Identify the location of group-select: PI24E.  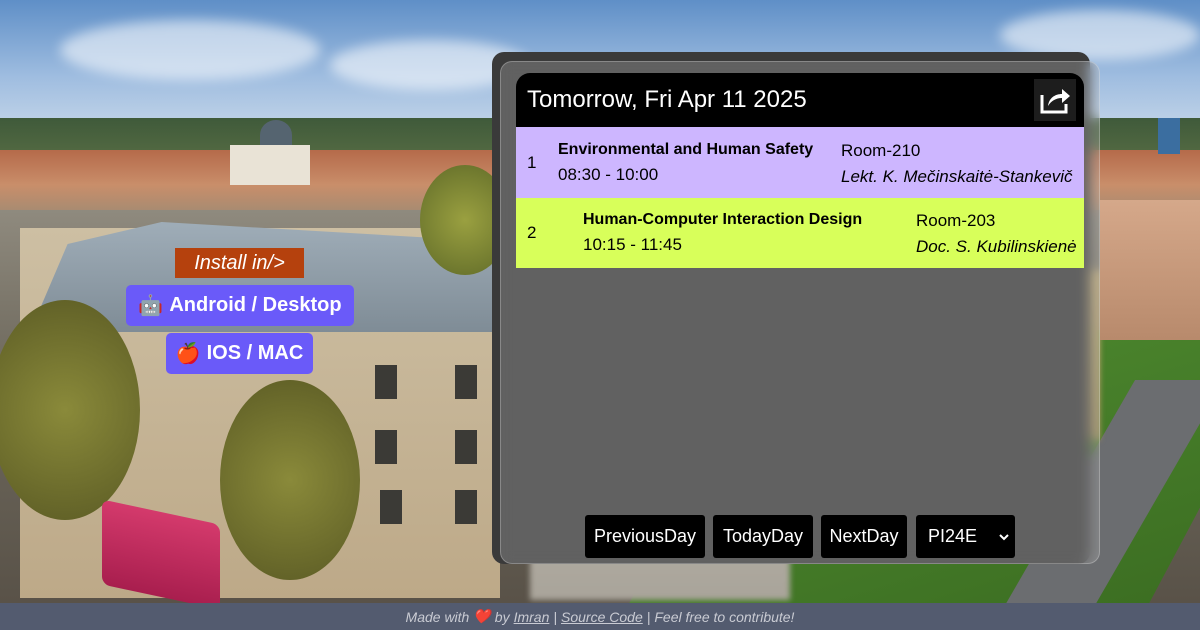
(965, 536).